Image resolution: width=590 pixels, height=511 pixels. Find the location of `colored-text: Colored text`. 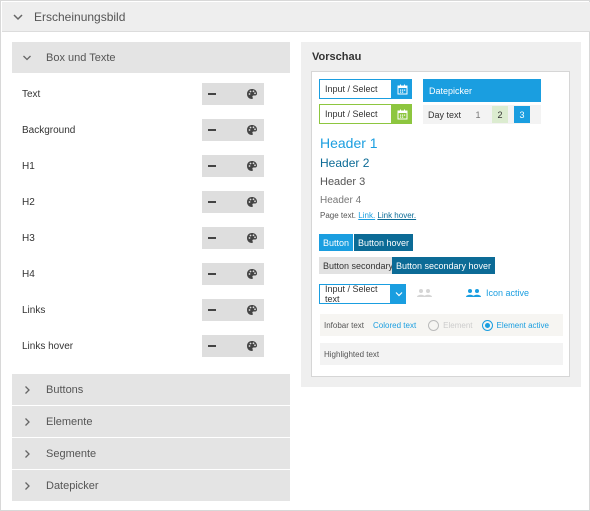

colored-text: Colored text is located at coordinates (395, 325).